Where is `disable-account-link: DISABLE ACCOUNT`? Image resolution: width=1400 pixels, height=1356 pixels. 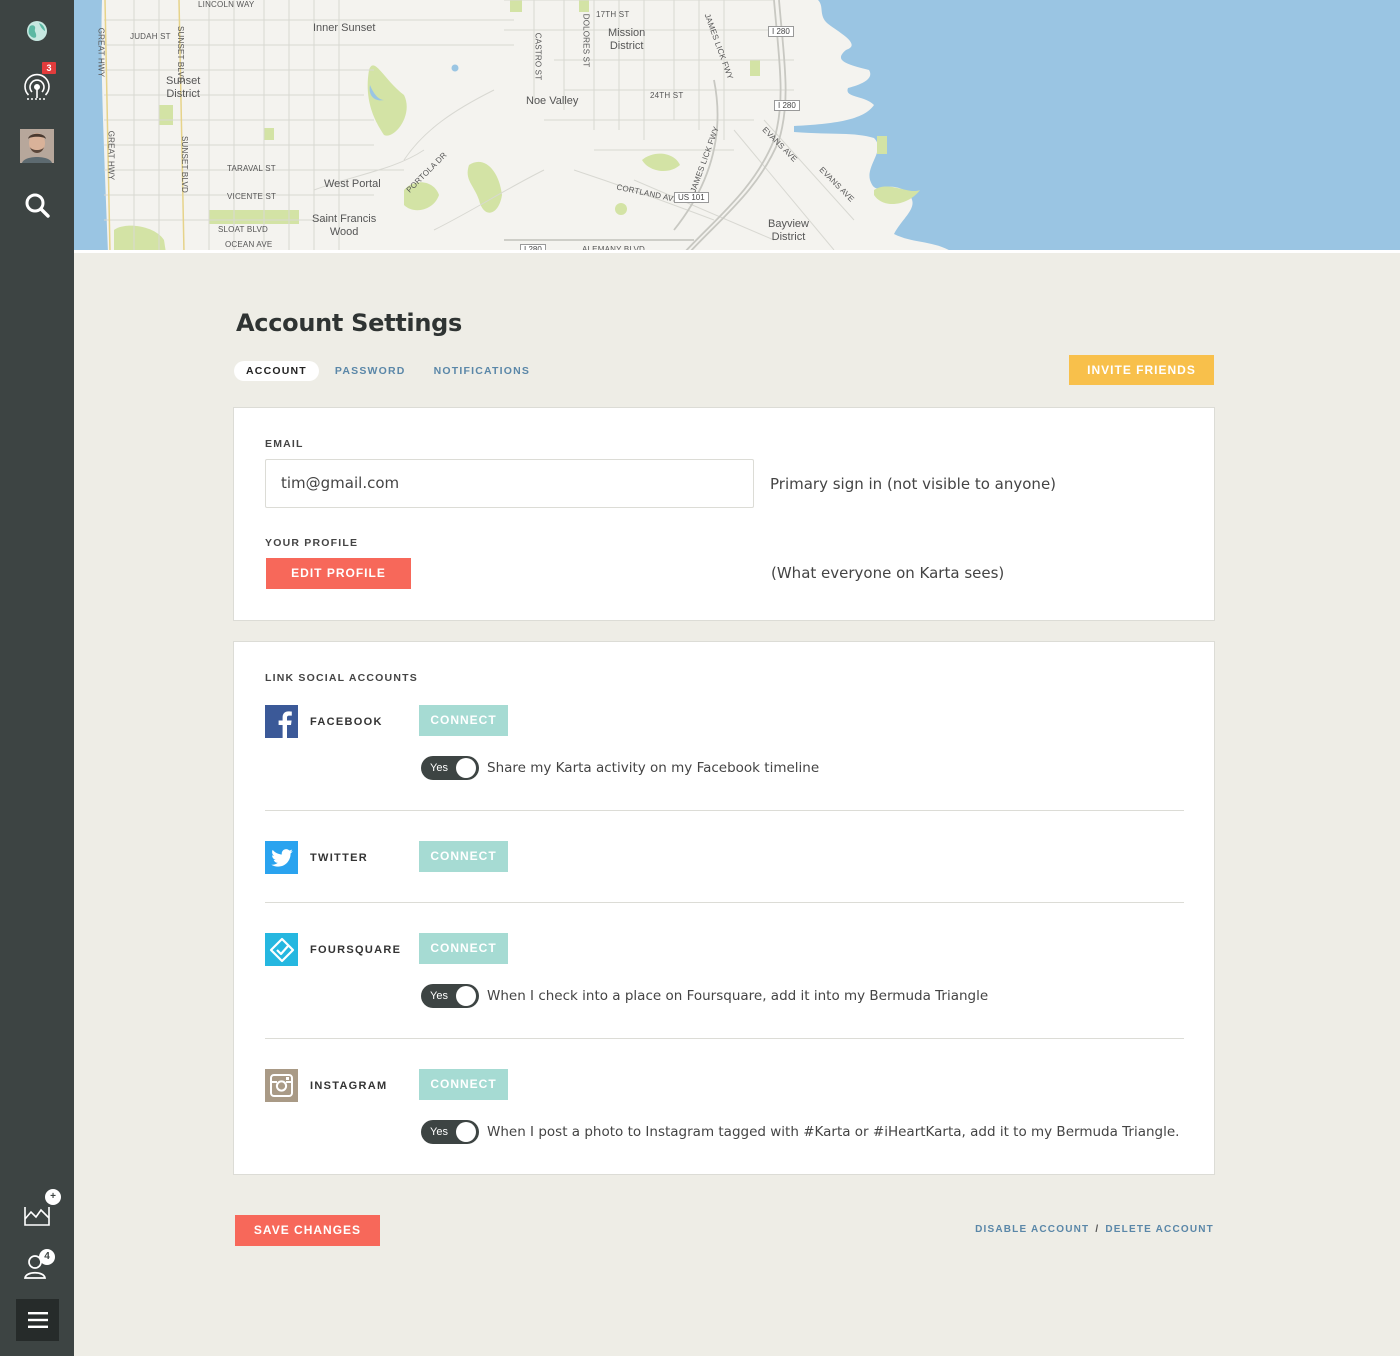
disable-account-link: DISABLE ACCOUNT is located at coordinates (1032, 1229).